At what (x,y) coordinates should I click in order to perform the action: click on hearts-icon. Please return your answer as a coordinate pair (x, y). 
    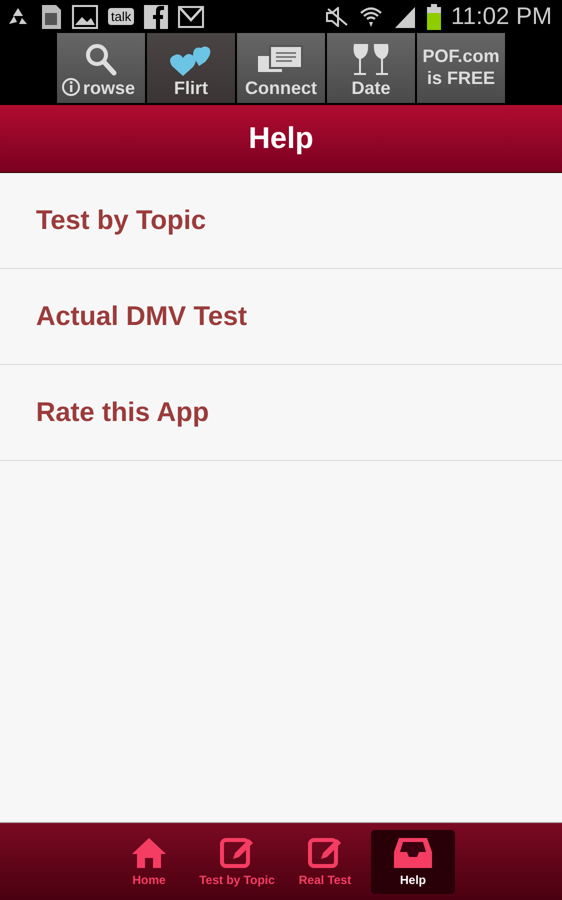
    Looking at the image, I should click on (191, 61).